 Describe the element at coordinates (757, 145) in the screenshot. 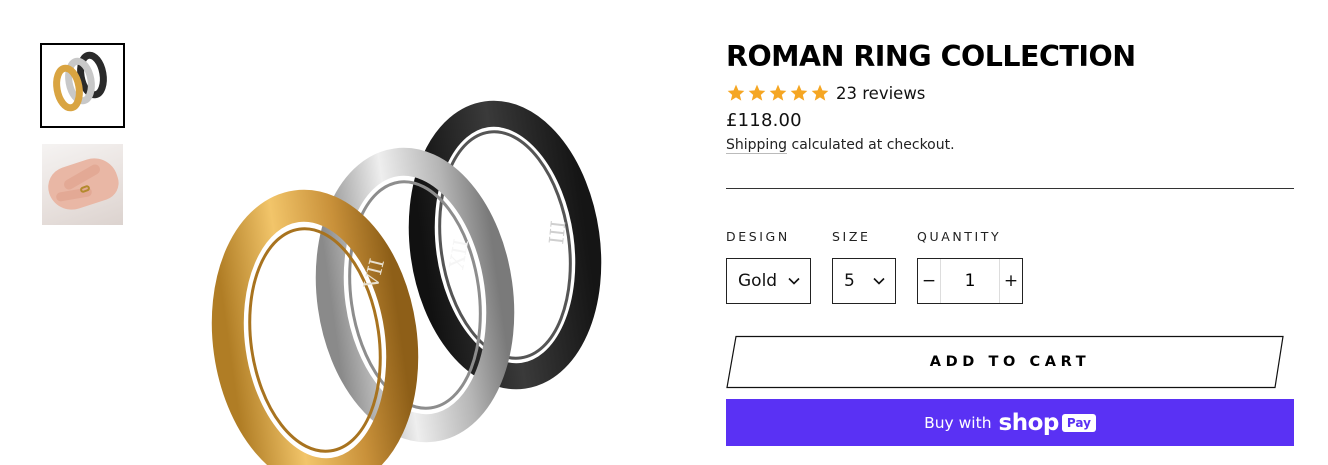

I see `shipping-link: Shipping` at that location.